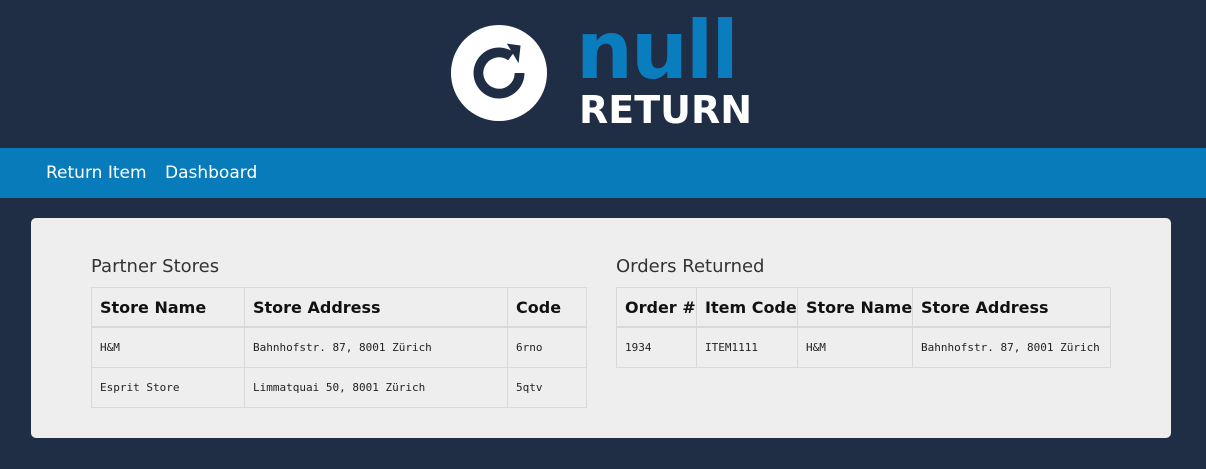 The image size is (1206, 469). Describe the element at coordinates (547, 387) in the screenshot. I see `store-code-cell: 5qtv` at that location.